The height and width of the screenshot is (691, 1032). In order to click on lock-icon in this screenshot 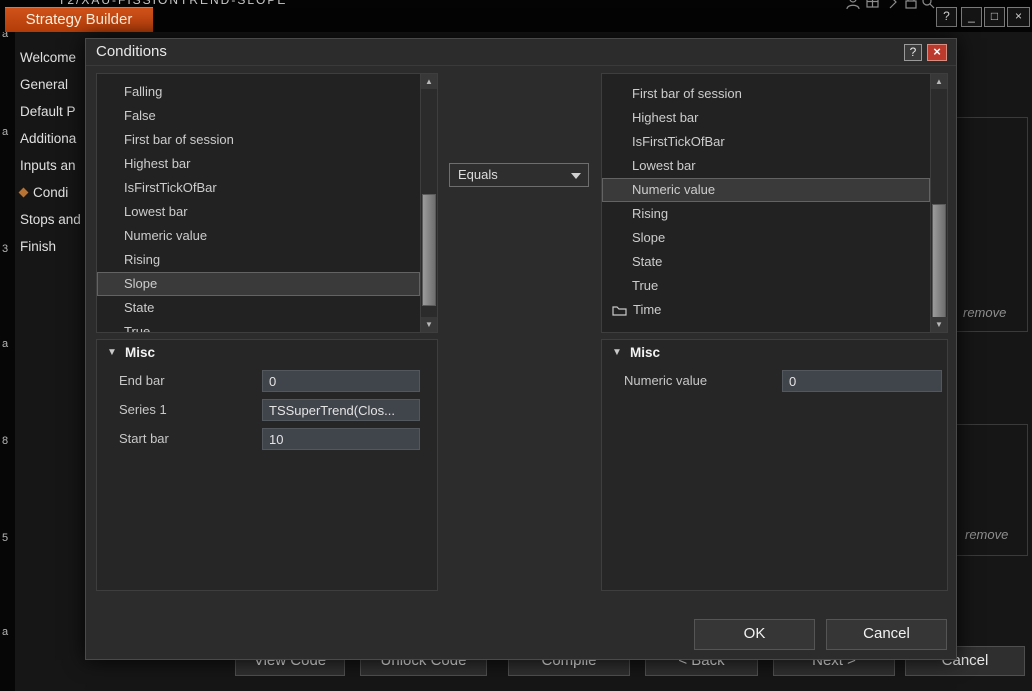, I will do `click(911, 5)`.